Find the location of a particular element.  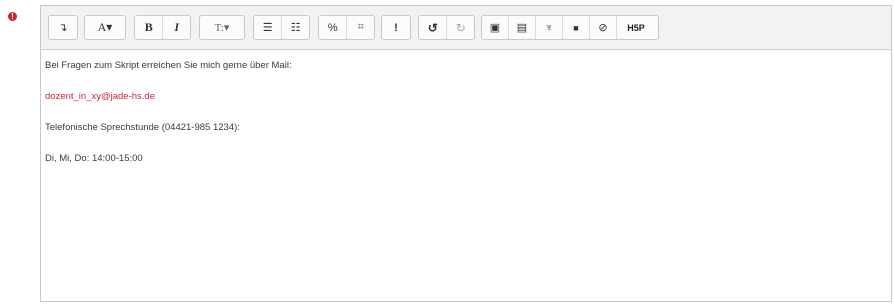

toolbar-group-links: % ⌗ is located at coordinates (346, 27).